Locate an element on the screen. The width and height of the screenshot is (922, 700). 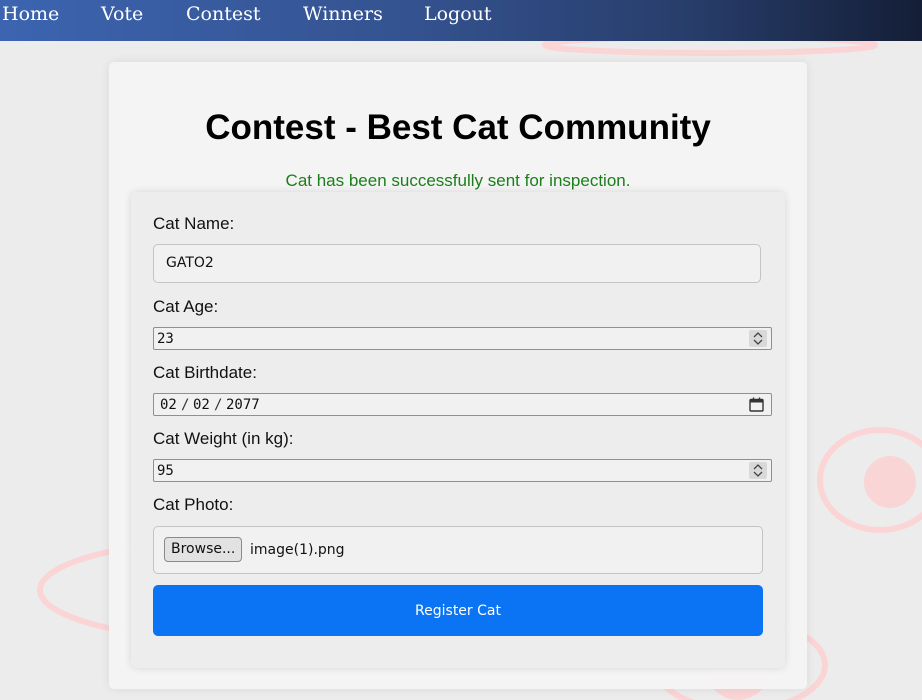
cat-weight-value: 95 is located at coordinates (165, 471).